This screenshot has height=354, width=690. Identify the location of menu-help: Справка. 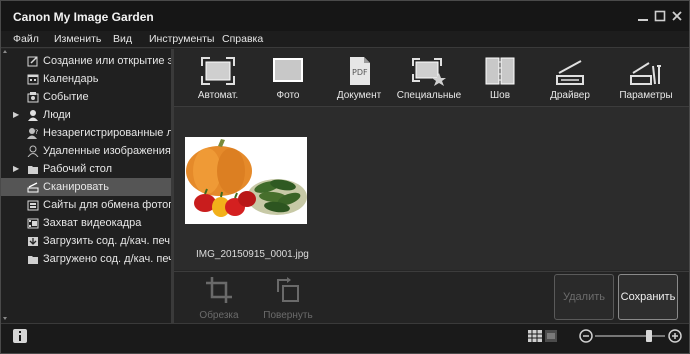
(242, 39).